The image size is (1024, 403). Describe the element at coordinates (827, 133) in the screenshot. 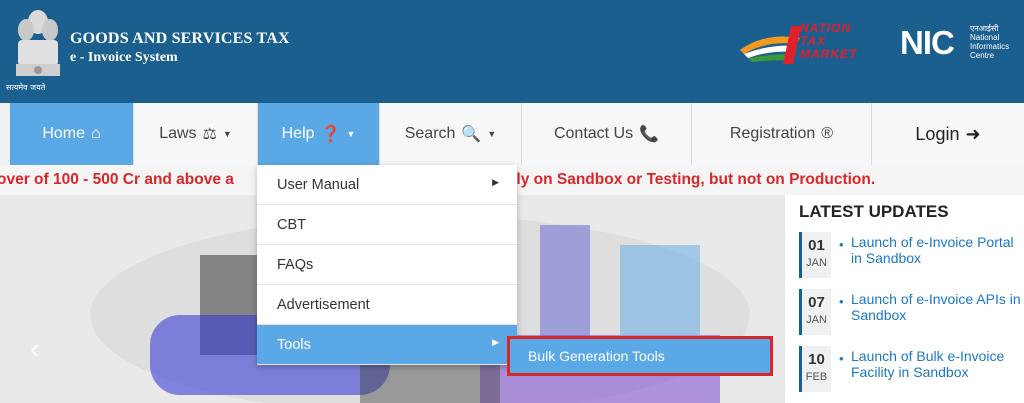

I see `registered-icon: ®` at that location.